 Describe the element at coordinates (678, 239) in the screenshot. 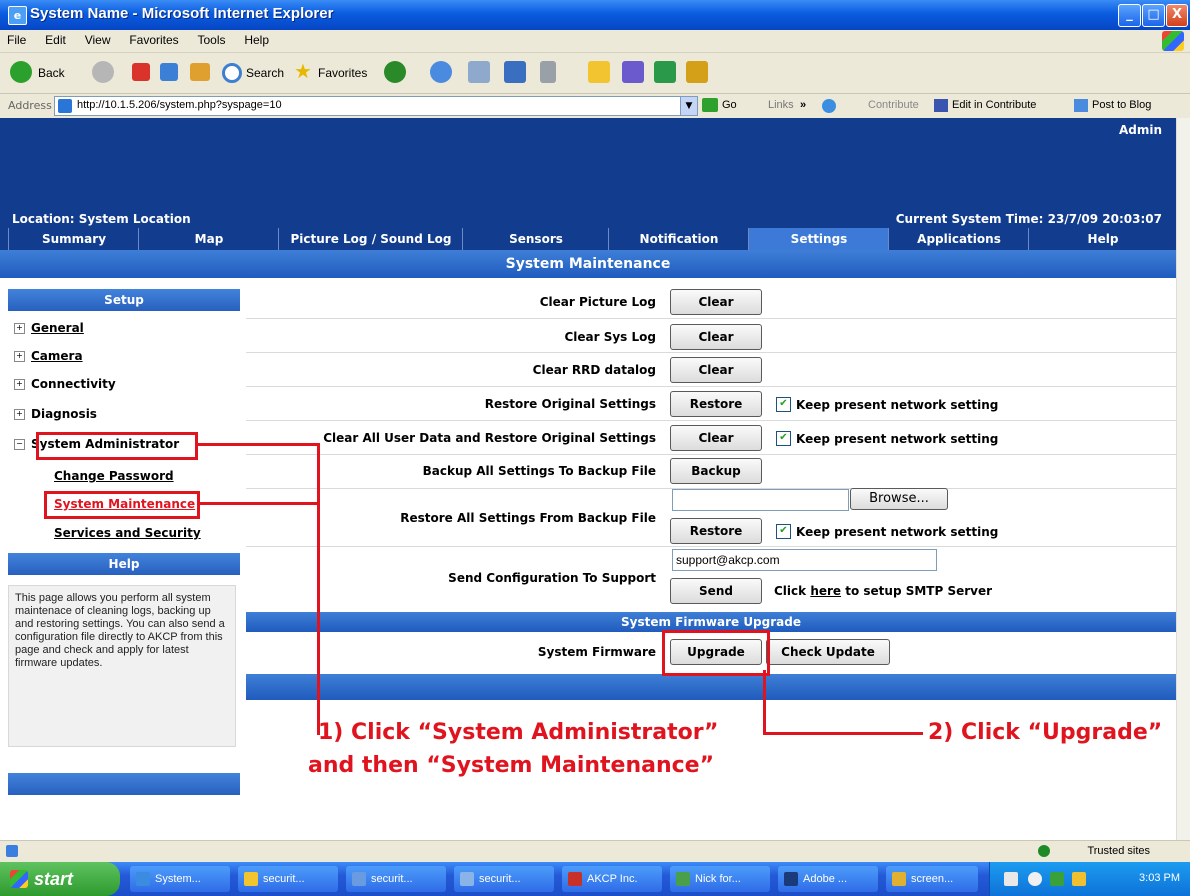

I see `tab-notification: Notification` at that location.